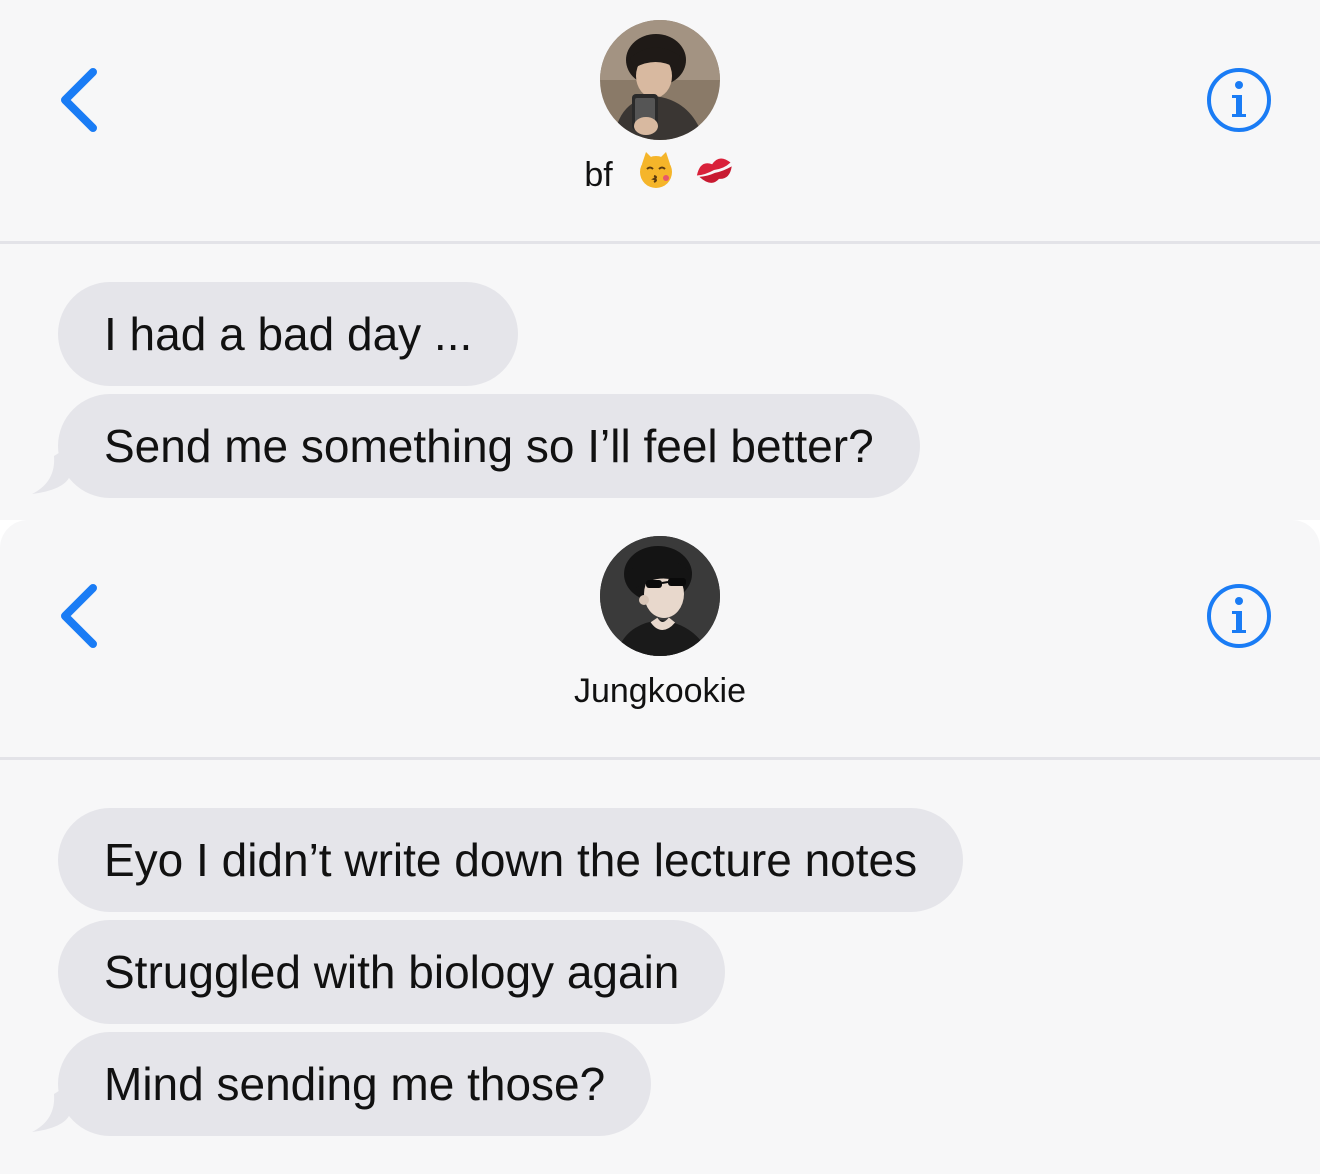 Image resolution: width=1320 pixels, height=1174 pixels. What do you see at coordinates (714, 177) in the screenshot?
I see `kiss-mark-emoji-icon` at bounding box center [714, 177].